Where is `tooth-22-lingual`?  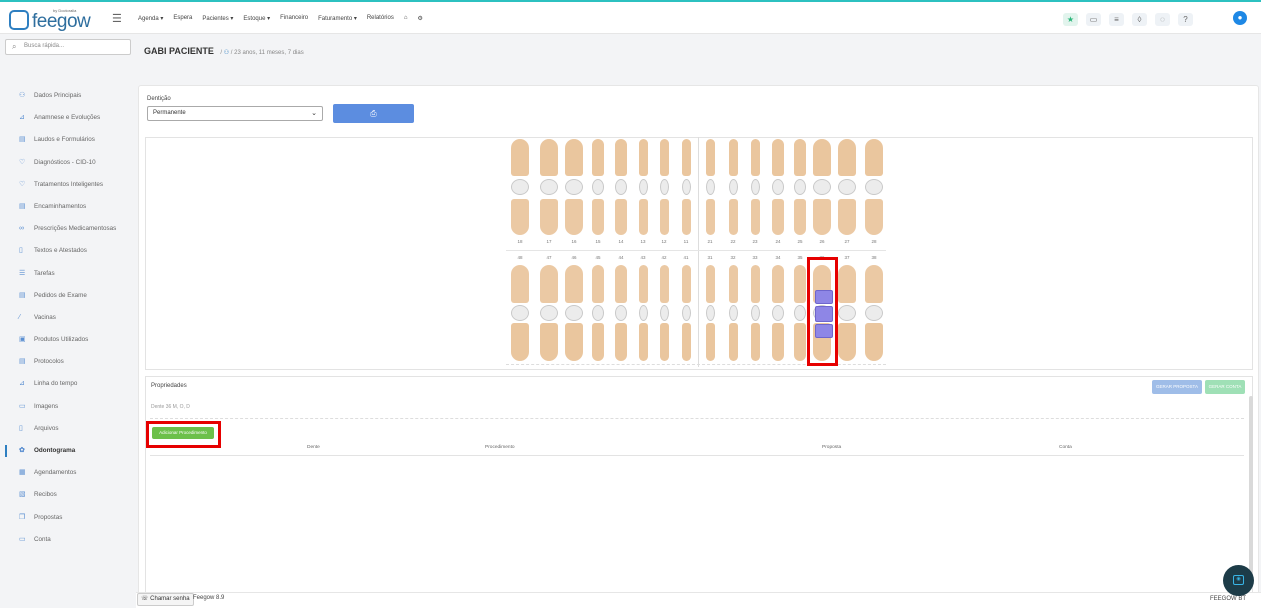
tooth-22-lingual is located at coordinates (733, 217).